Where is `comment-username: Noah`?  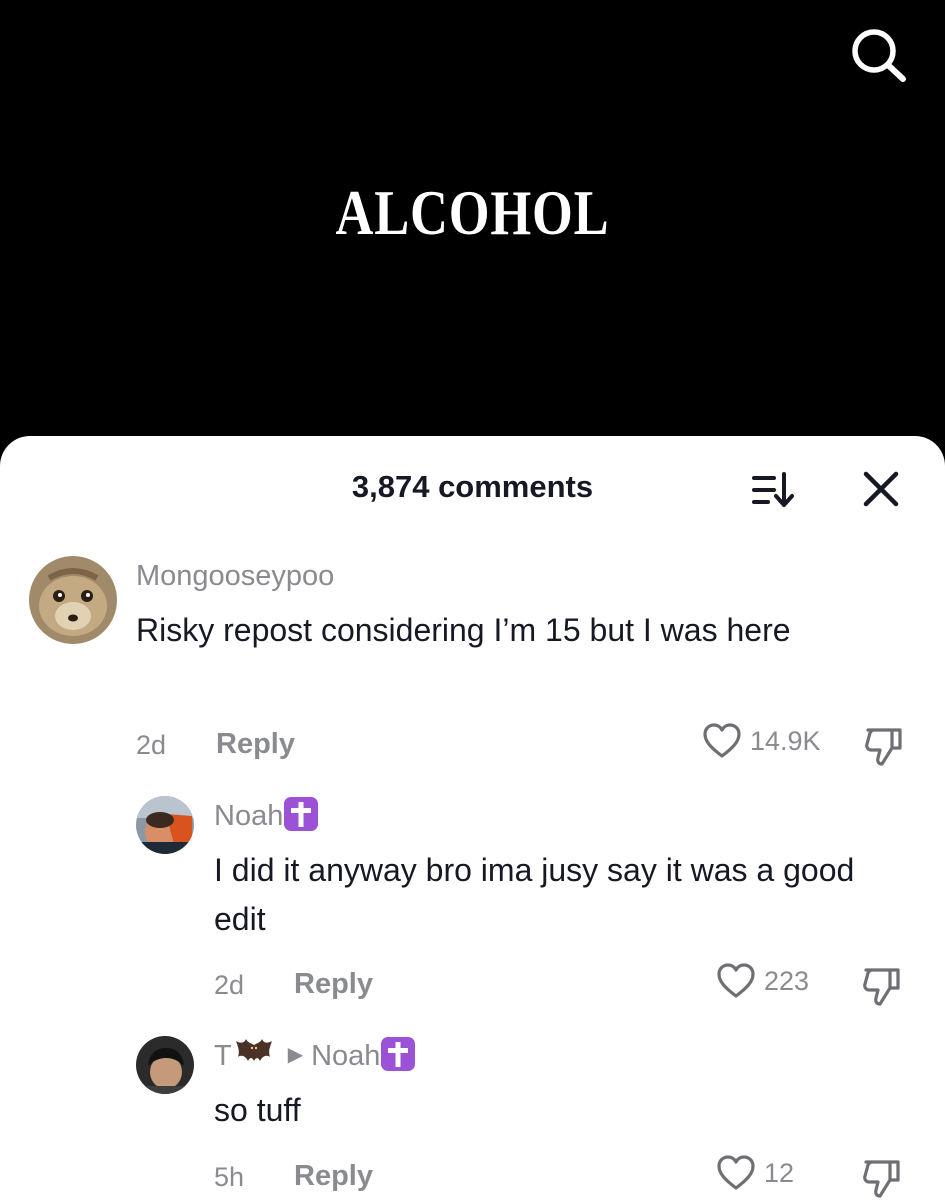
comment-username: Noah is located at coordinates (248, 816).